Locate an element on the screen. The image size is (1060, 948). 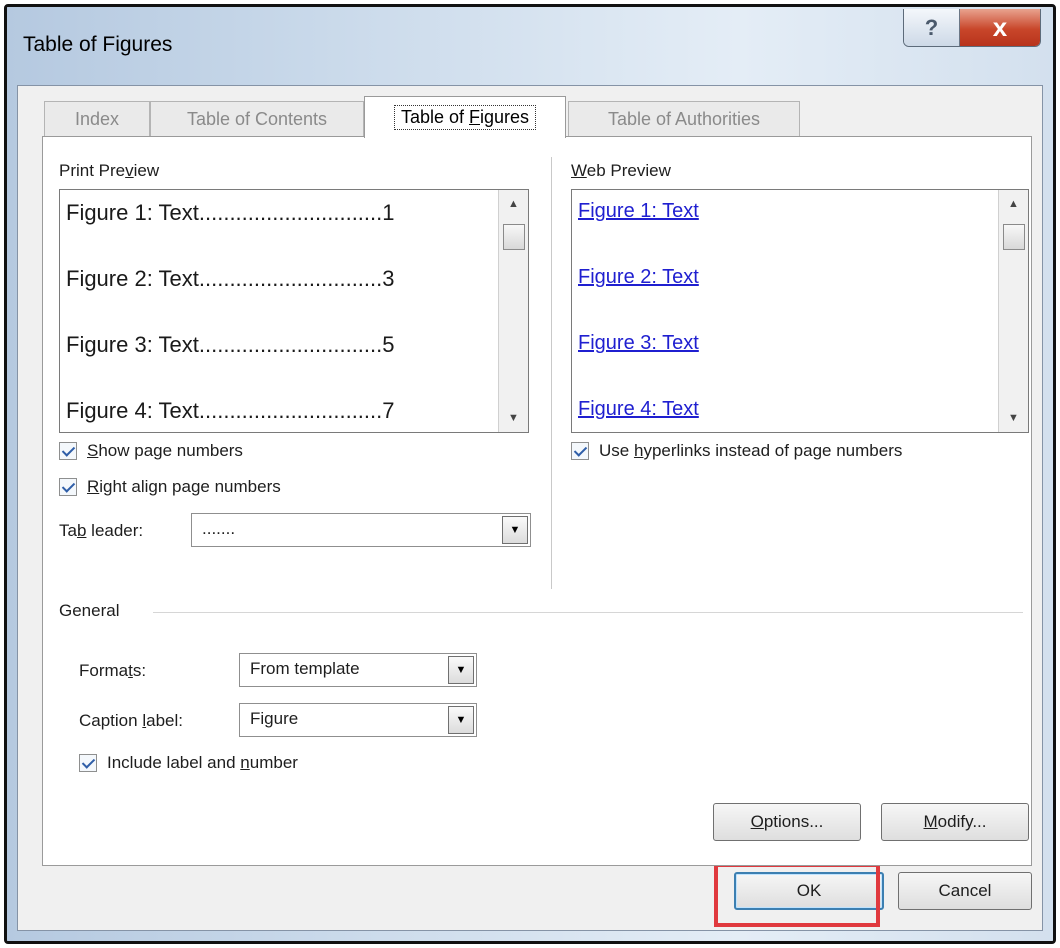
checkbox-label: Use hyperlinks instead of page numbers is located at coordinates (751, 450).